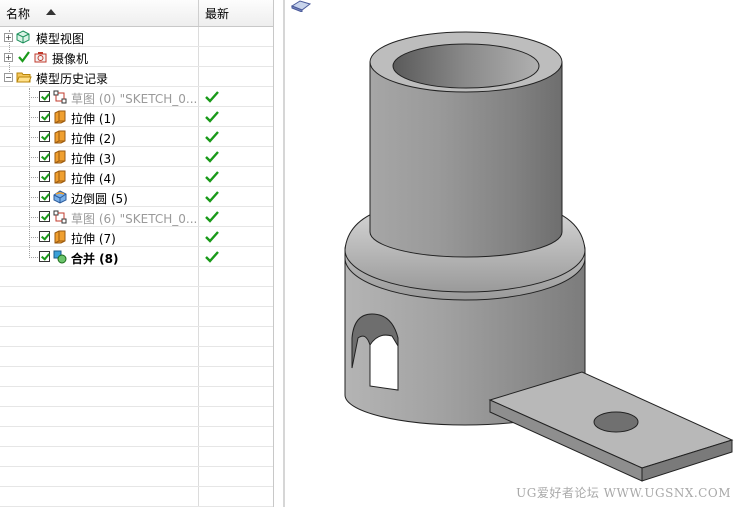 Image resolution: width=737 pixels, height=507 pixels. What do you see at coordinates (278, 253) in the screenshot?
I see `panel-gutter` at bounding box center [278, 253].